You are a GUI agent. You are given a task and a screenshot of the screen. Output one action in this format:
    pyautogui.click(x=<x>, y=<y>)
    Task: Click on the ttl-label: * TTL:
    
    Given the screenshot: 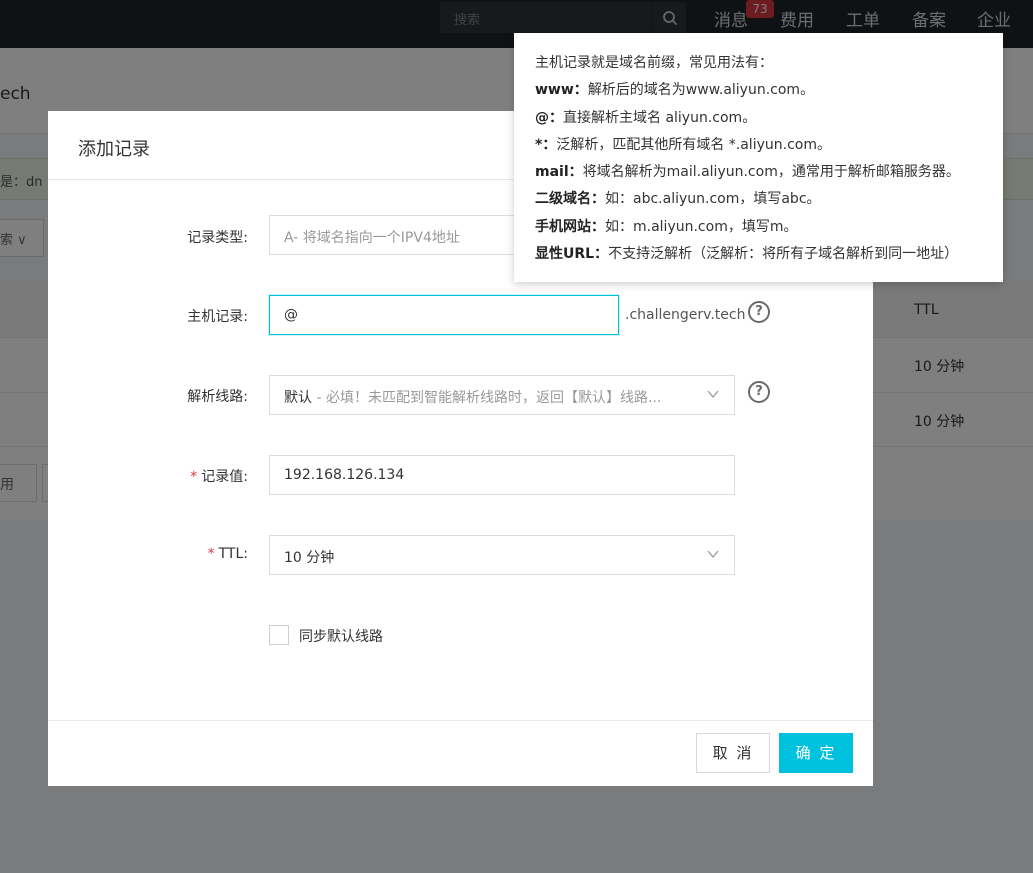 What is the action you would take?
    pyautogui.click(x=227, y=554)
    